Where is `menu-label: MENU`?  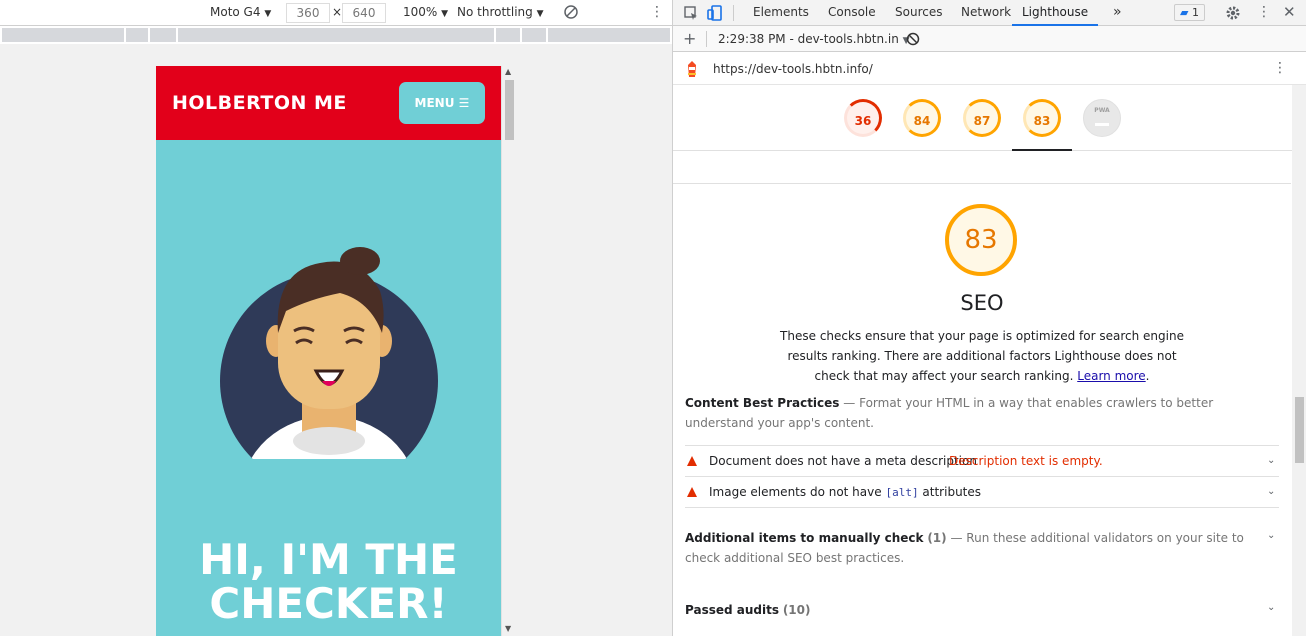 menu-label: MENU is located at coordinates (434, 103).